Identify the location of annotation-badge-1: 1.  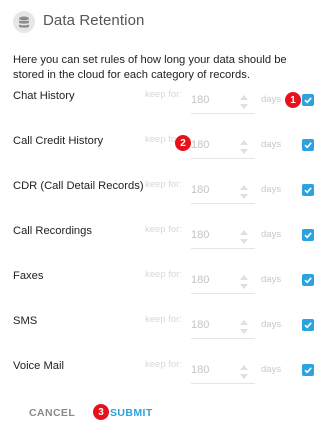
(293, 100).